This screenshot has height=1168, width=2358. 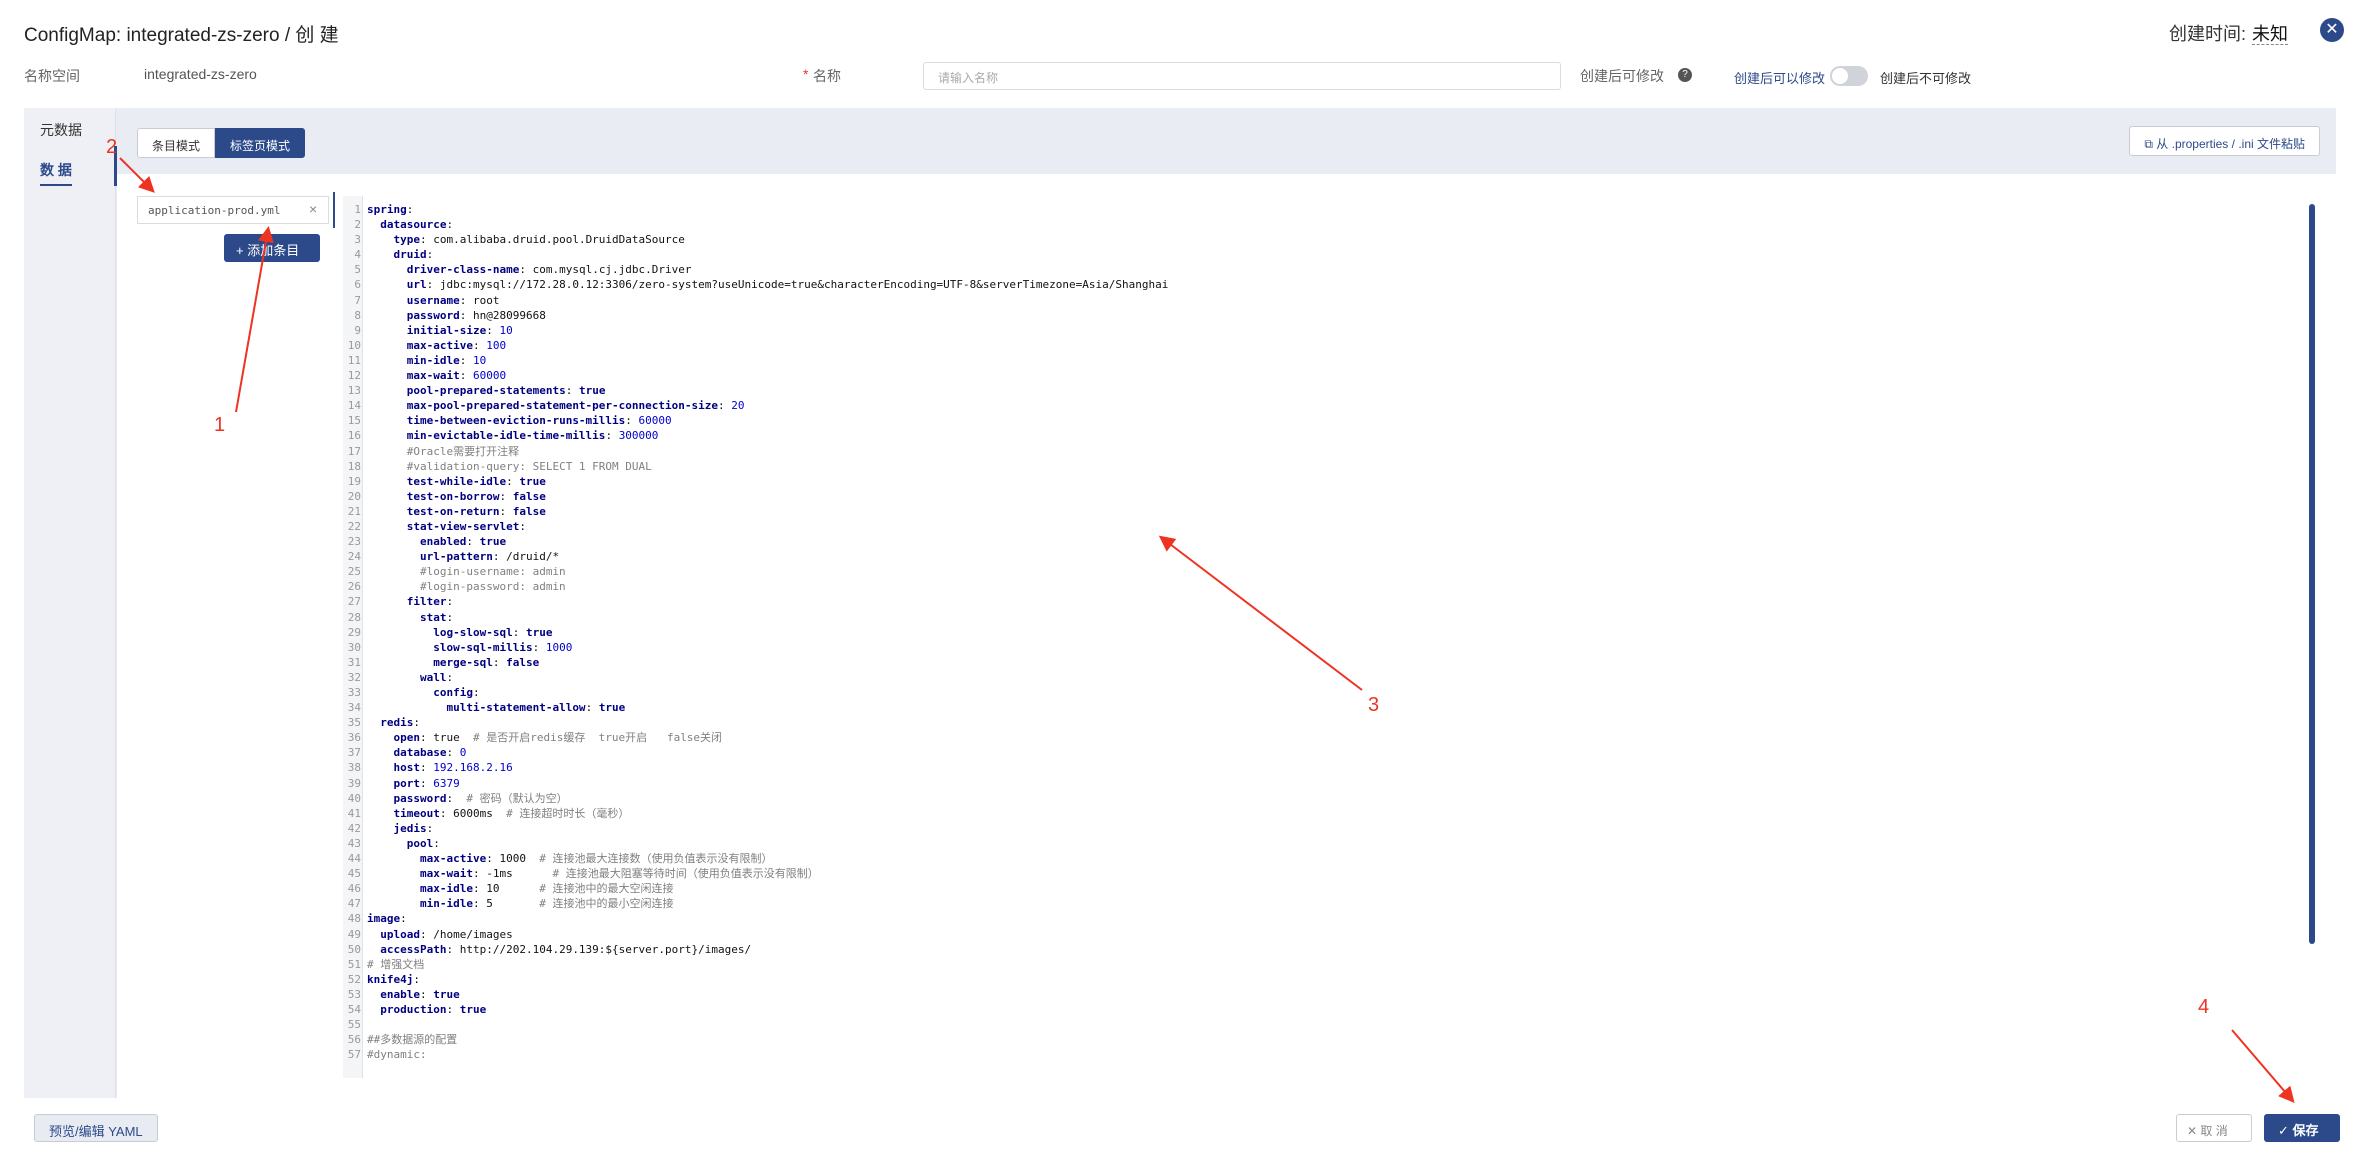 What do you see at coordinates (1323, 647) in the screenshot?
I see `code-line: 30 slow-sql-millis: 1000` at bounding box center [1323, 647].